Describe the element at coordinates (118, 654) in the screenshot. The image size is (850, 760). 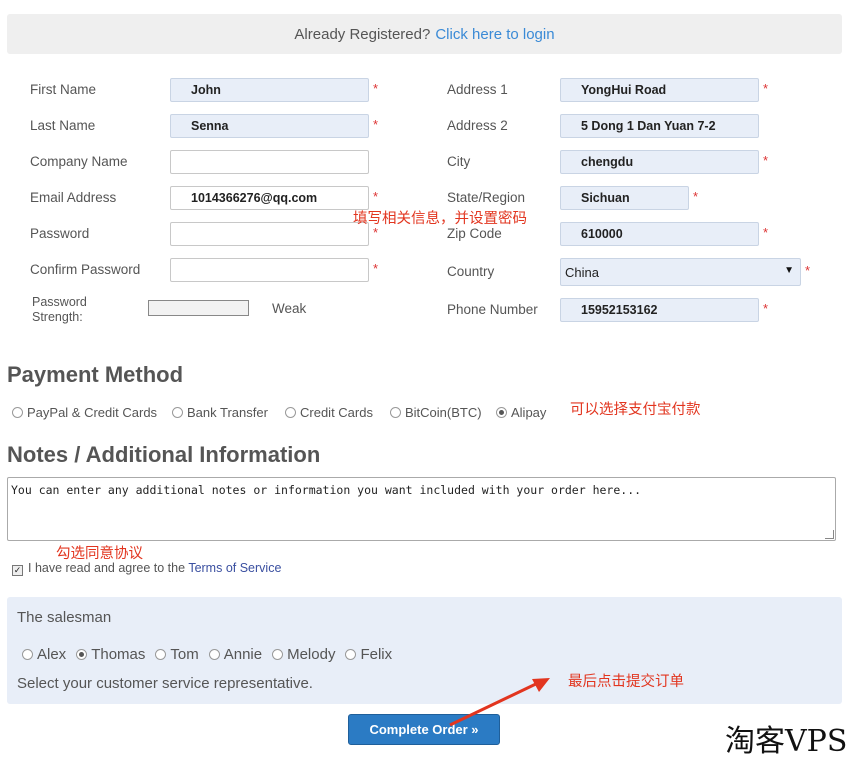
I see `salesman-option-label: Thomas` at that location.